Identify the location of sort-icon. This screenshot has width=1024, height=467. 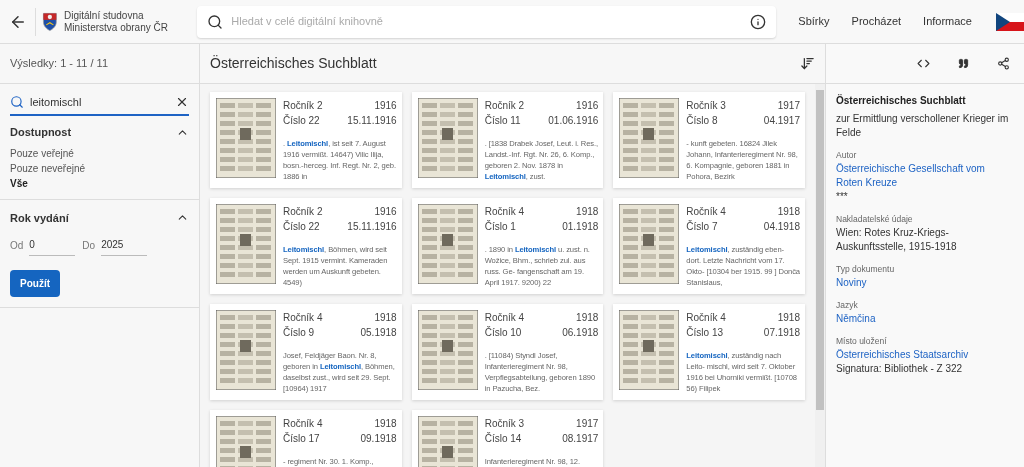
(807, 63).